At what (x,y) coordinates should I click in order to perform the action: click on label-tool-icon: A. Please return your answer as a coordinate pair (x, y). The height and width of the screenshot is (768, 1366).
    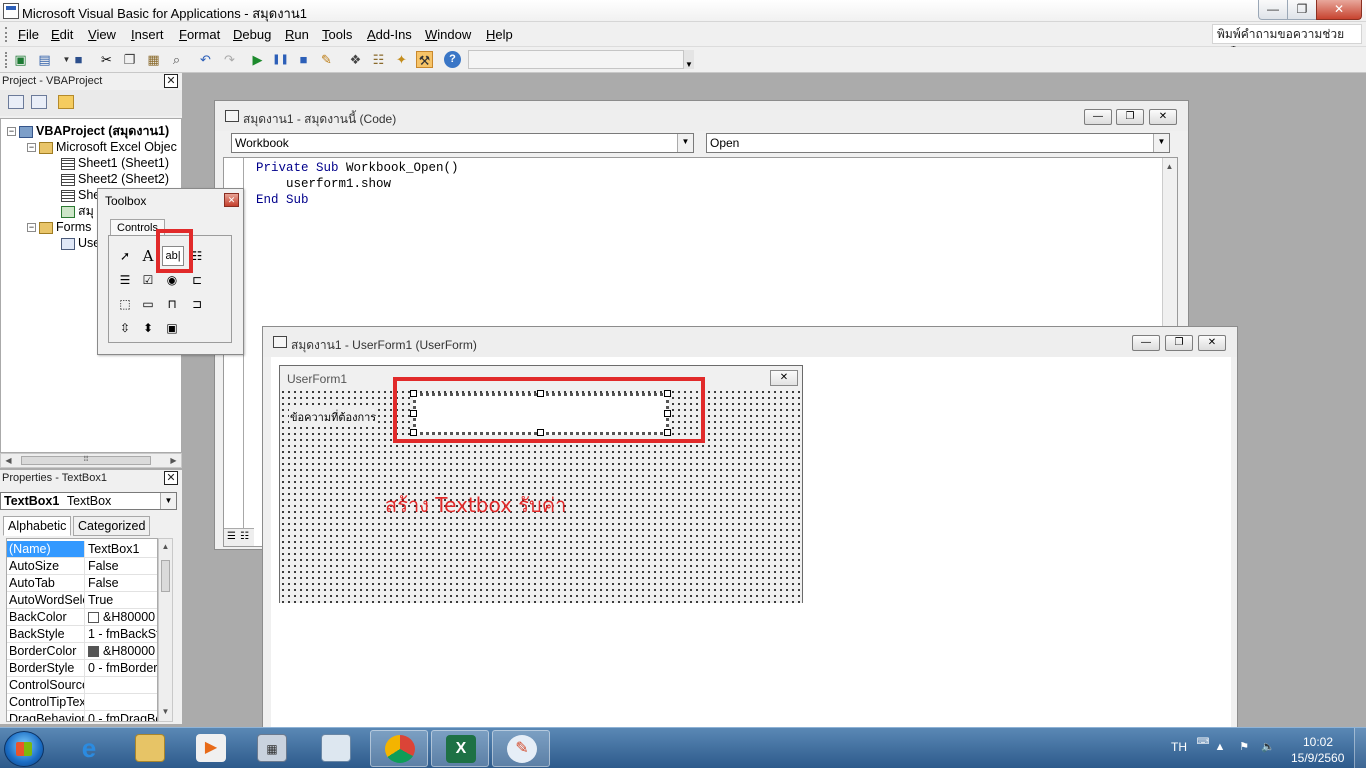
    Looking at the image, I should click on (148, 256).